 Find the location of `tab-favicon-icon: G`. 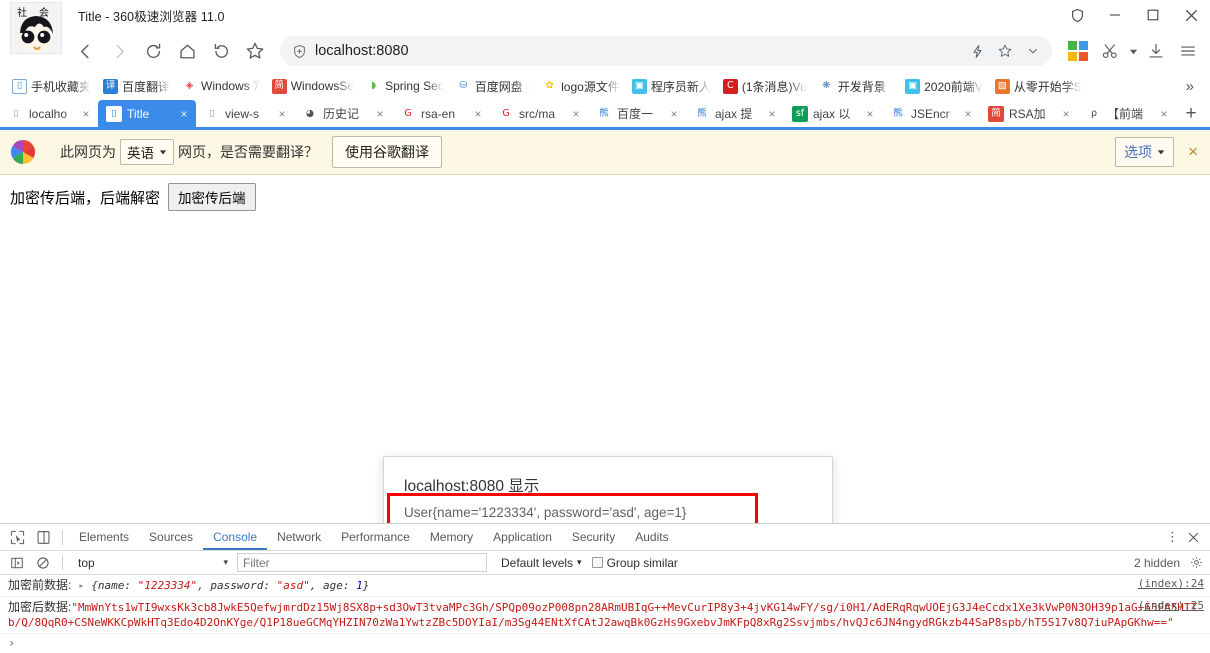

tab-favicon-icon: G is located at coordinates (408, 113).